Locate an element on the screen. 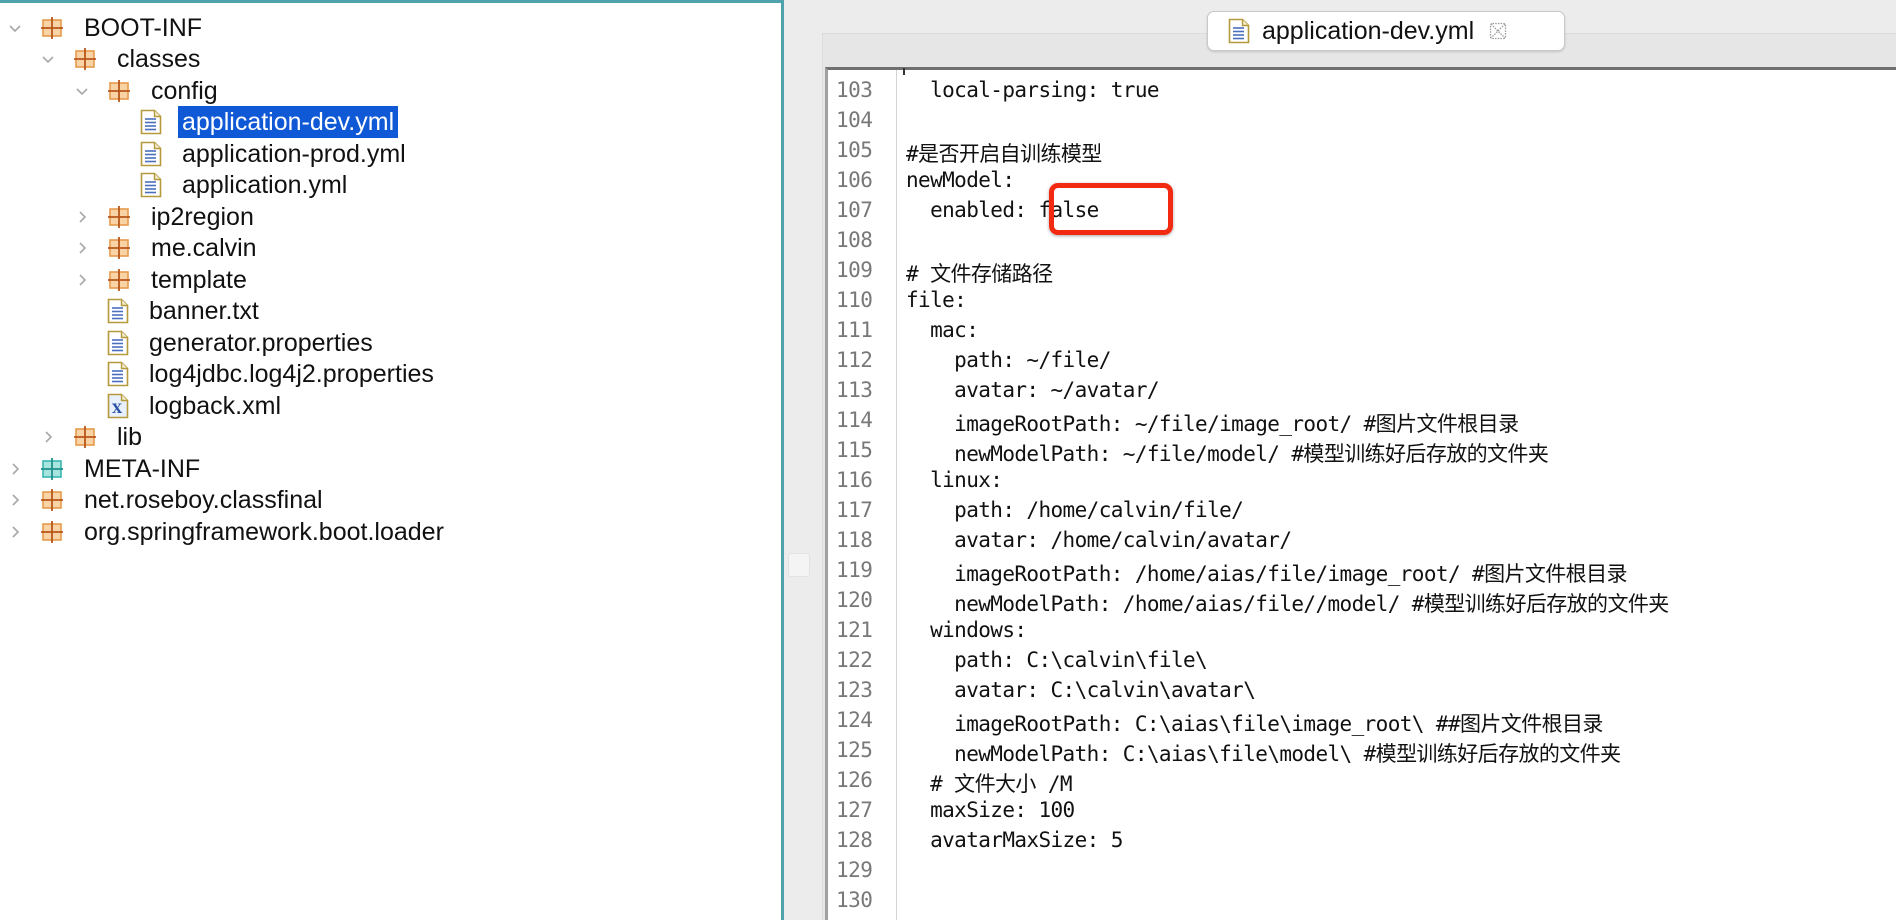 The image size is (1896, 920). code-line: maxSize: 100 is located at coordinates (990, 810).